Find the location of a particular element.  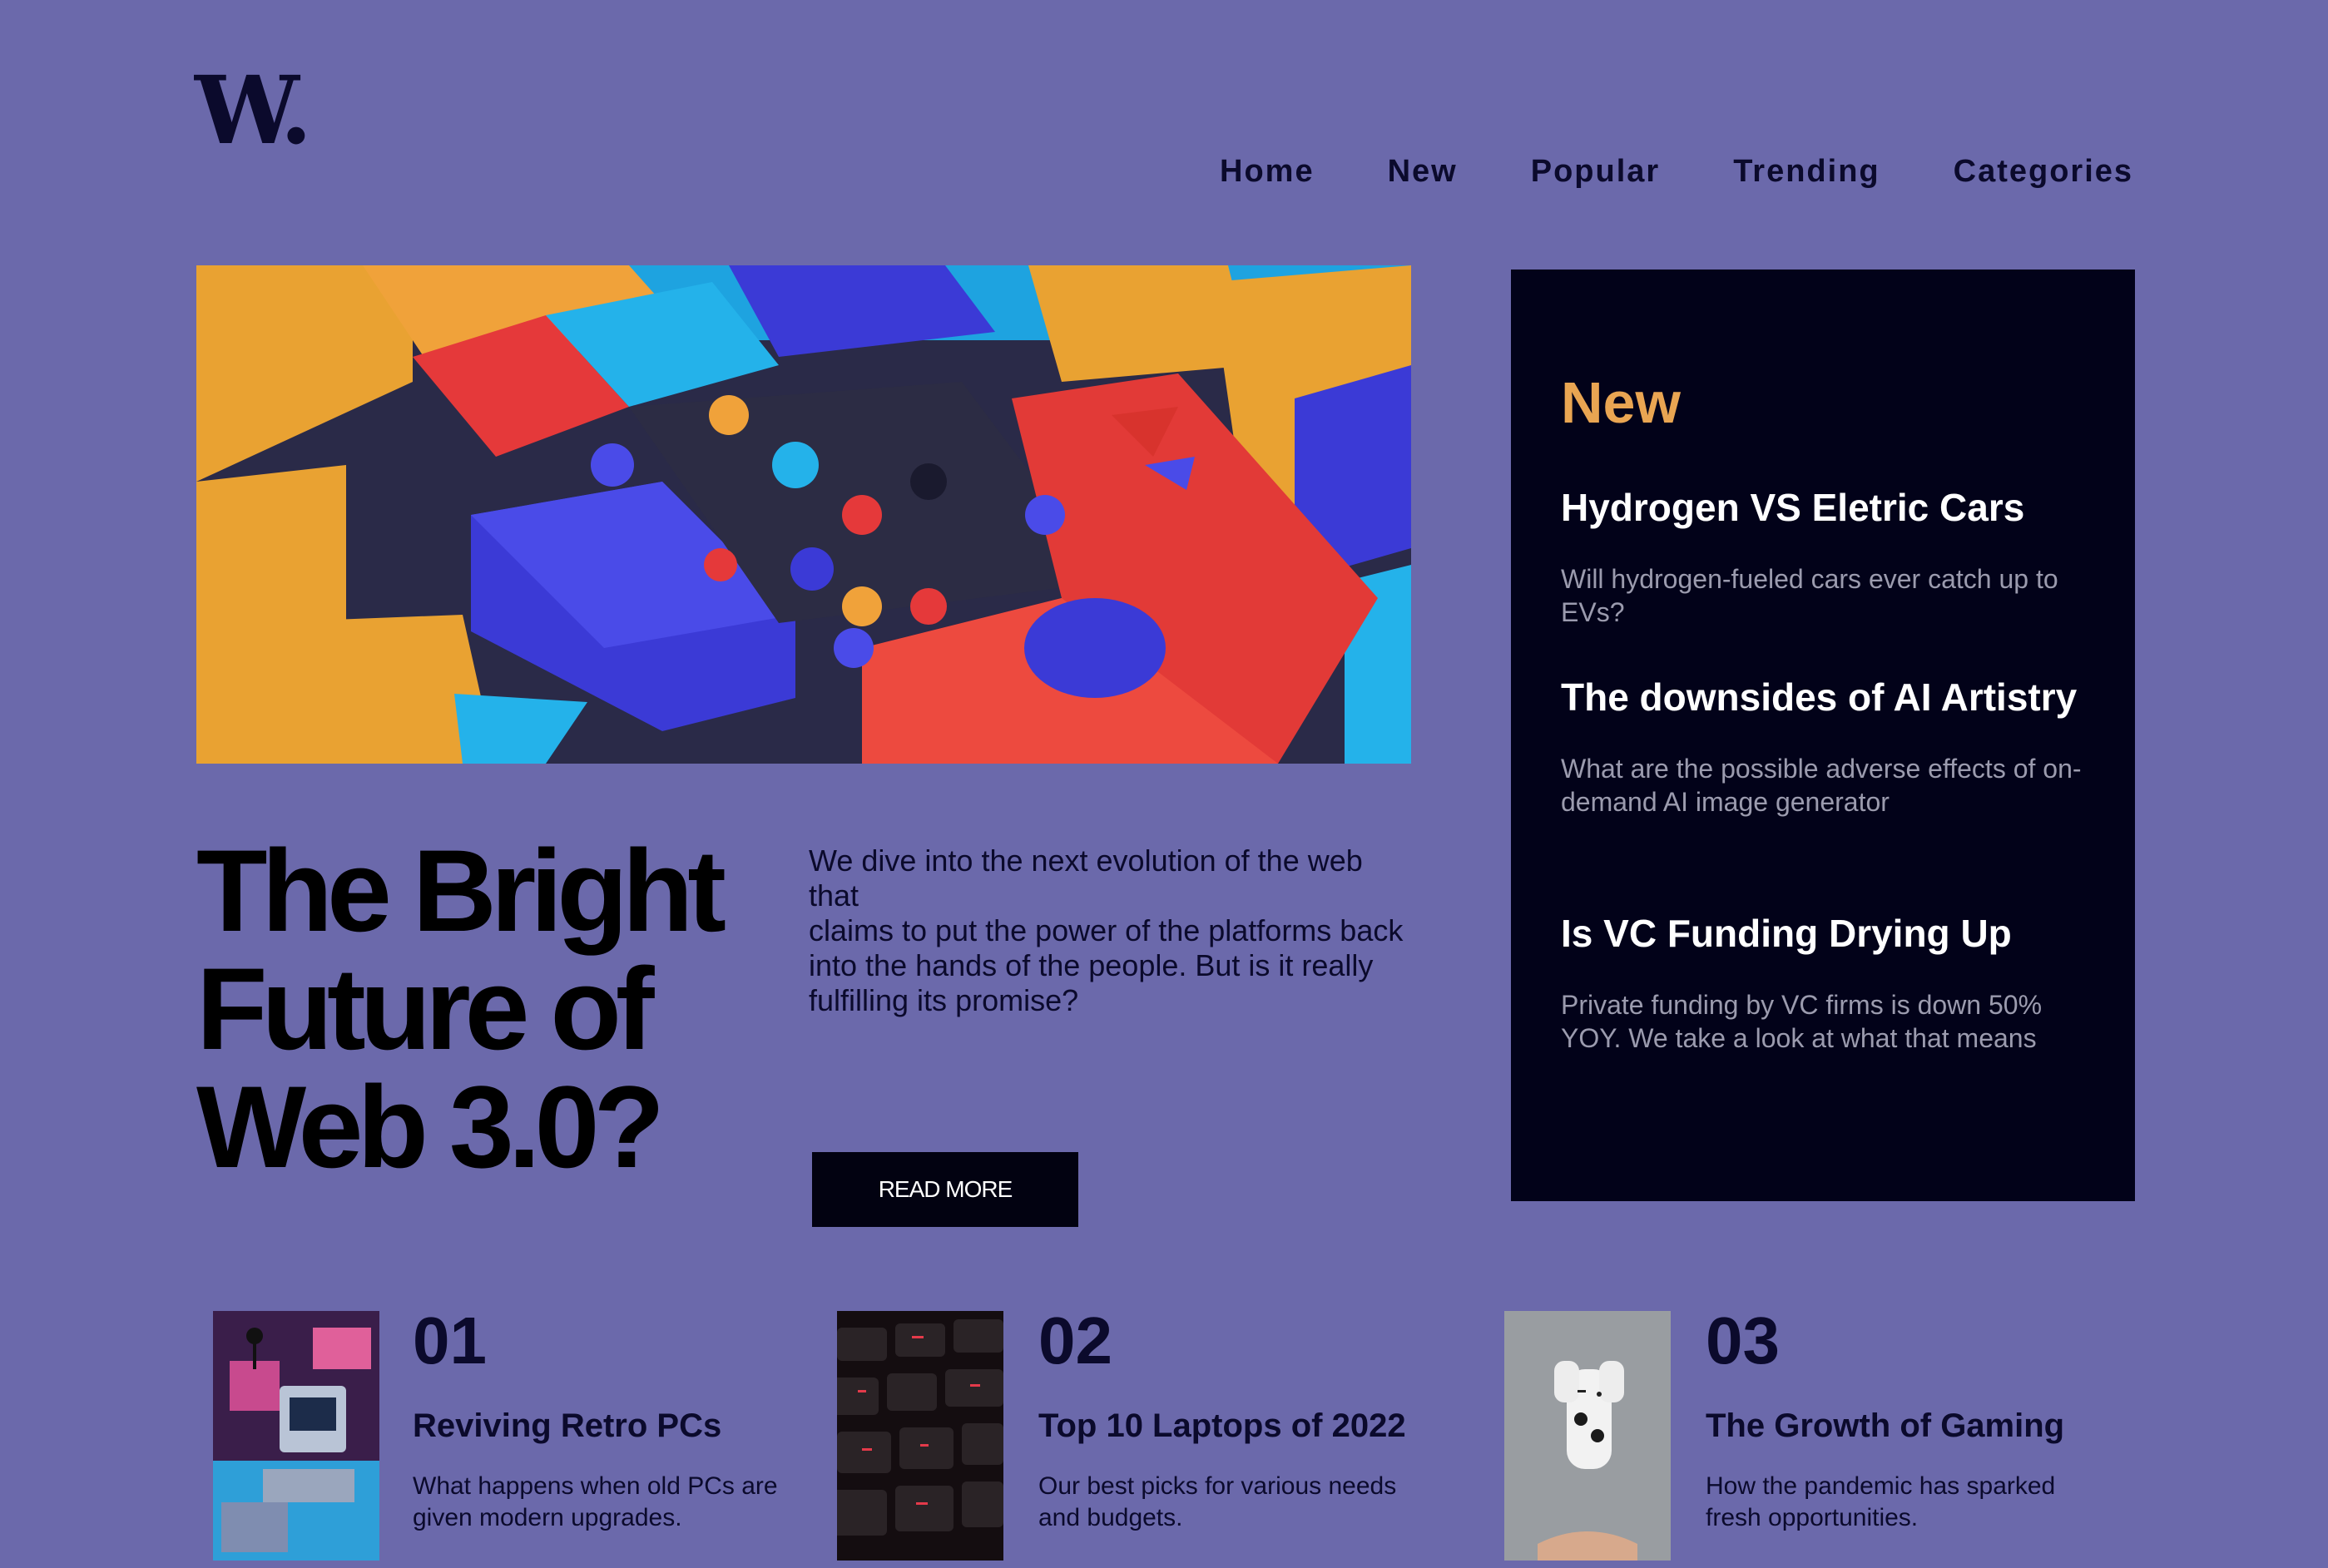

new-item-title: Is VC Funding Drying Up is located at coordinates (1827, 933).